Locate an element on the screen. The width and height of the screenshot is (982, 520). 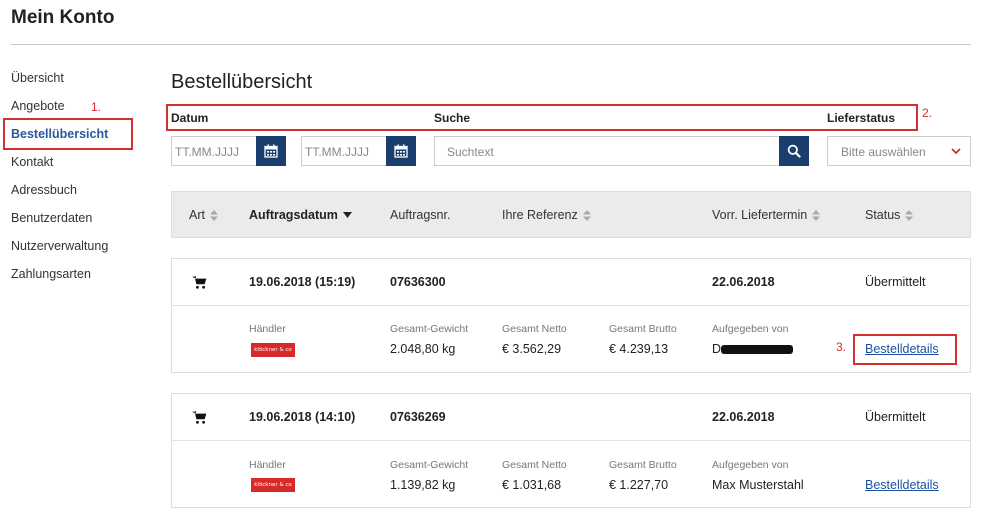
column-header-auftragsdatum: Auftragsdatum is located at coordinates (300, 215).